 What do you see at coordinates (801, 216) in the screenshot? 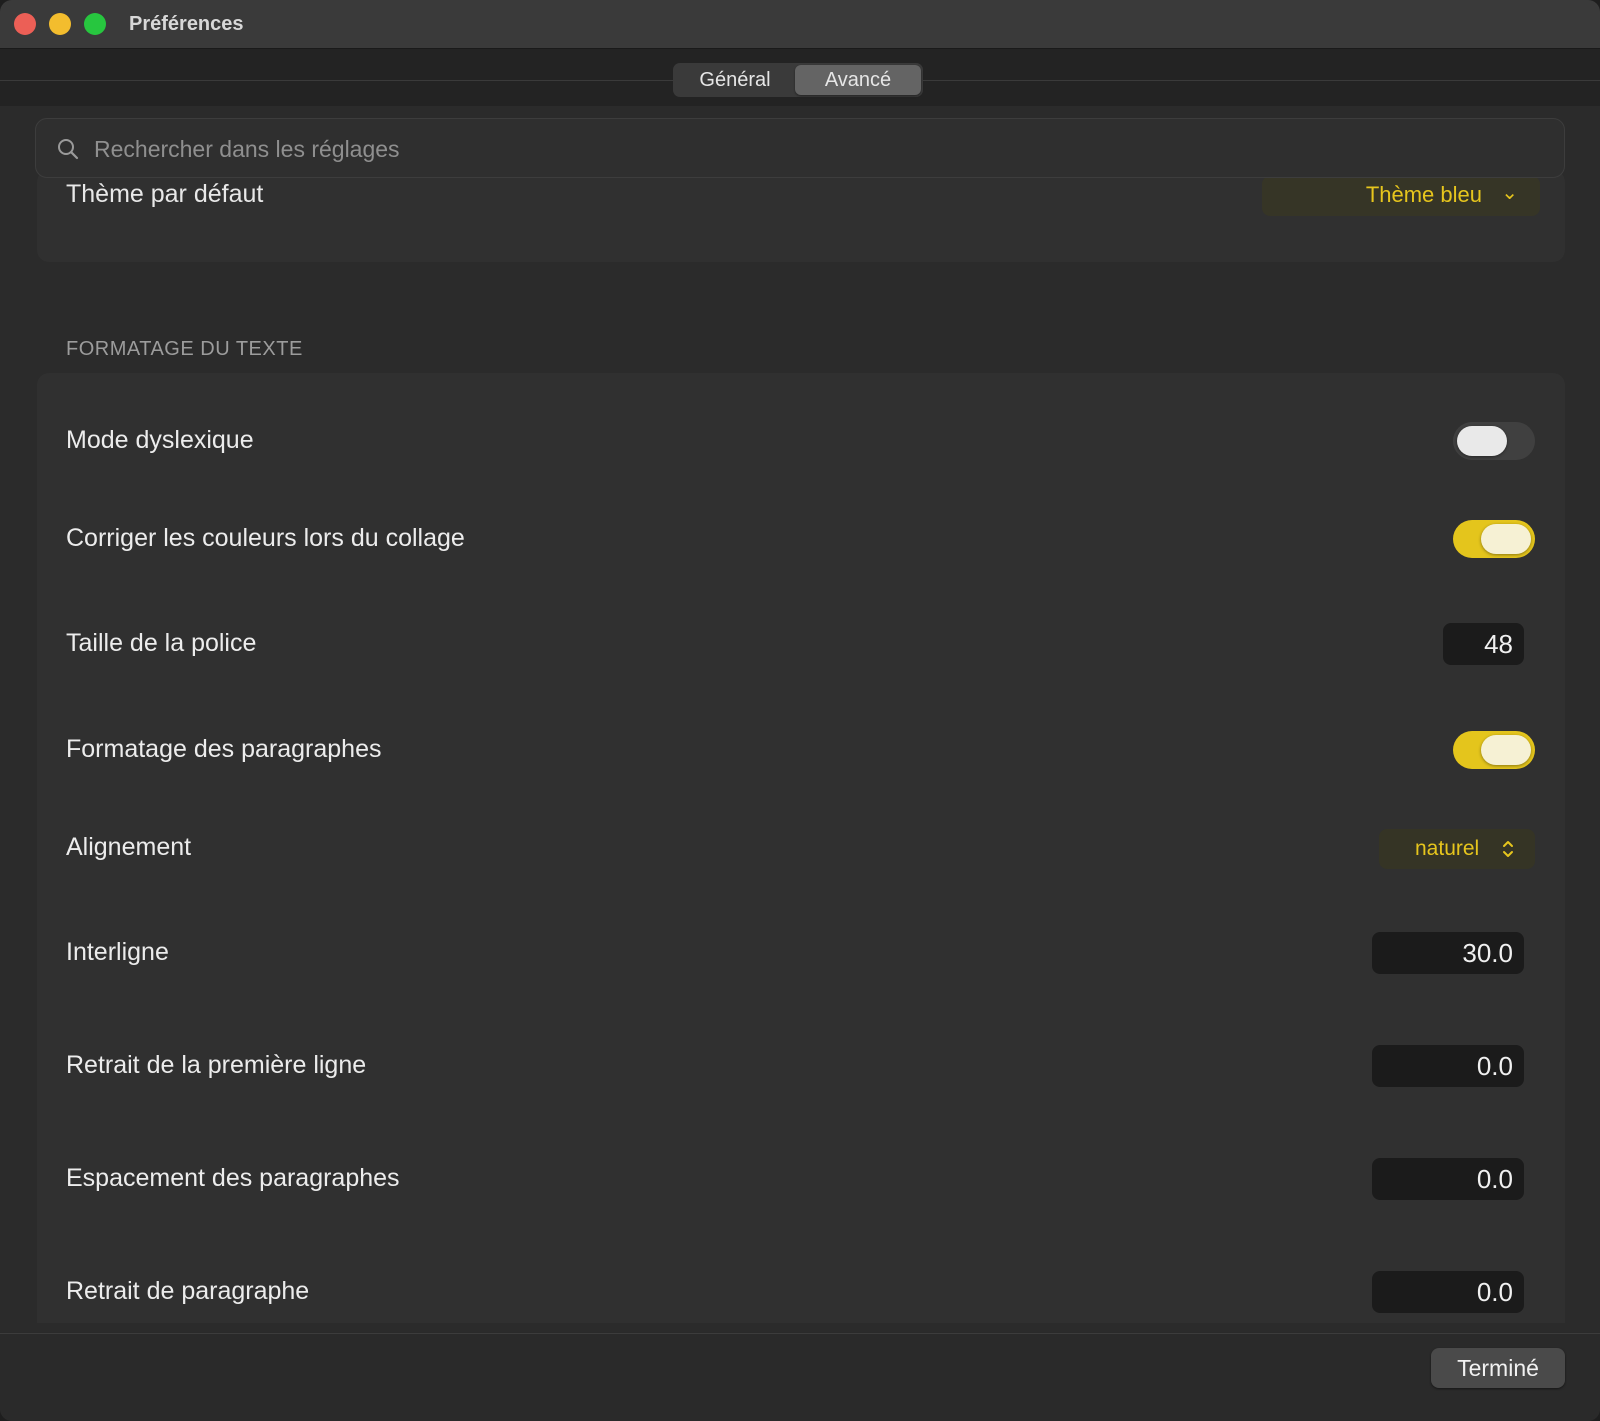
I see `theme-card: Thème par défaut Thème bleu ⌄` at bounding box center [801, 216].